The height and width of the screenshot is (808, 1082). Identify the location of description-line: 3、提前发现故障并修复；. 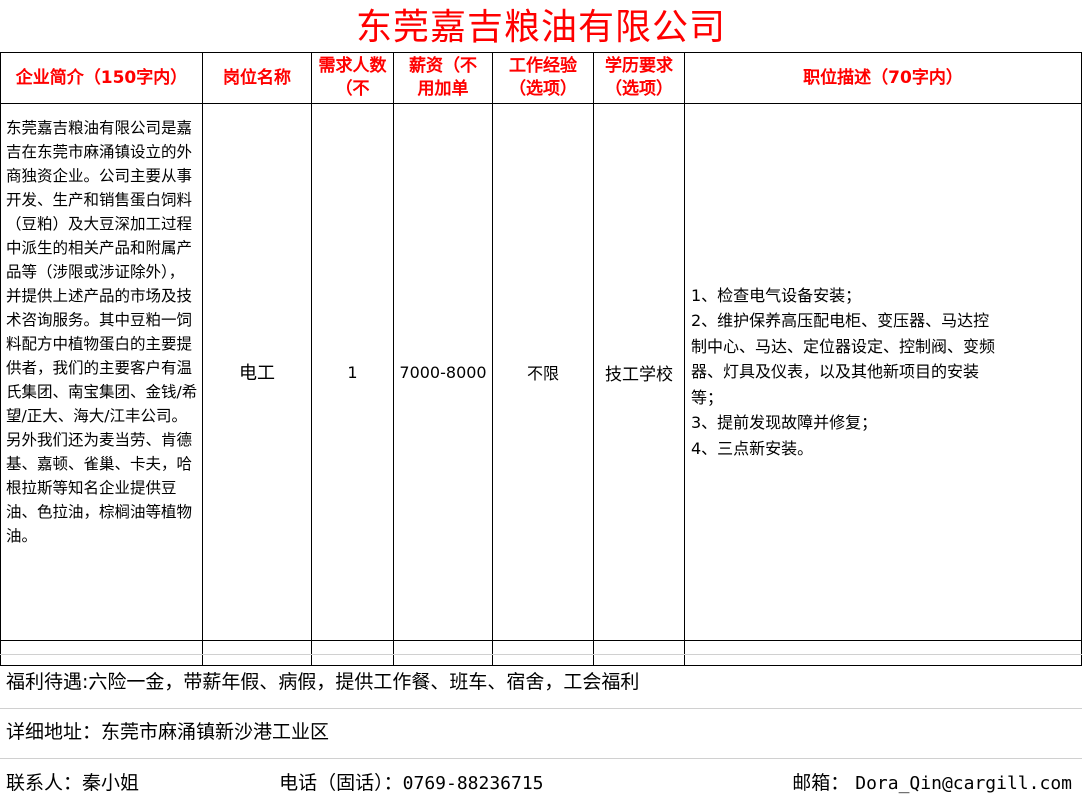
(784, 423).